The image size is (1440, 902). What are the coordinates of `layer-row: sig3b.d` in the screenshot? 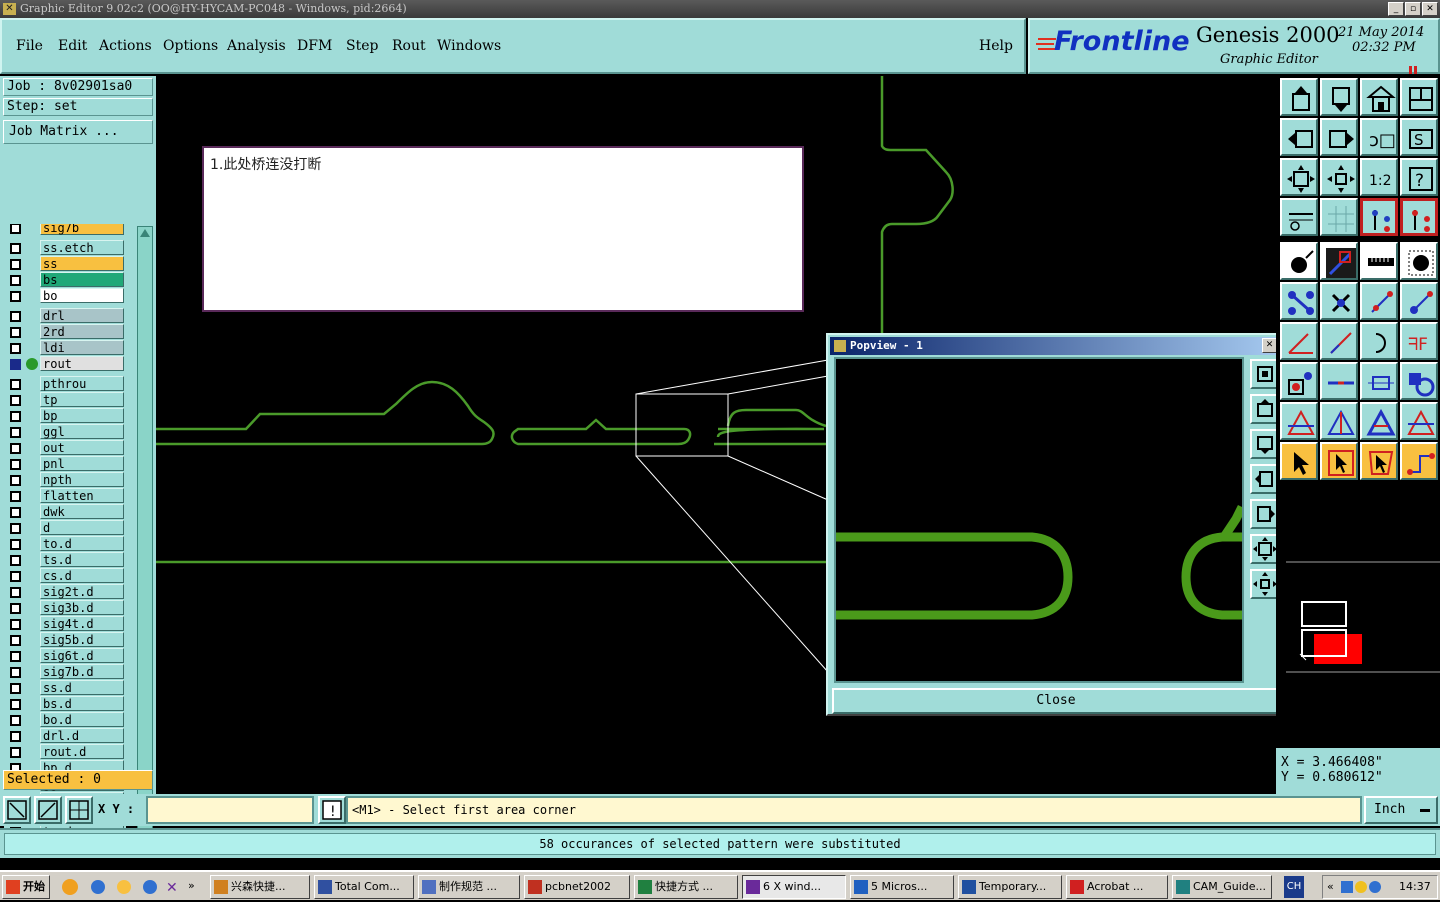 It's located at (65, 608).